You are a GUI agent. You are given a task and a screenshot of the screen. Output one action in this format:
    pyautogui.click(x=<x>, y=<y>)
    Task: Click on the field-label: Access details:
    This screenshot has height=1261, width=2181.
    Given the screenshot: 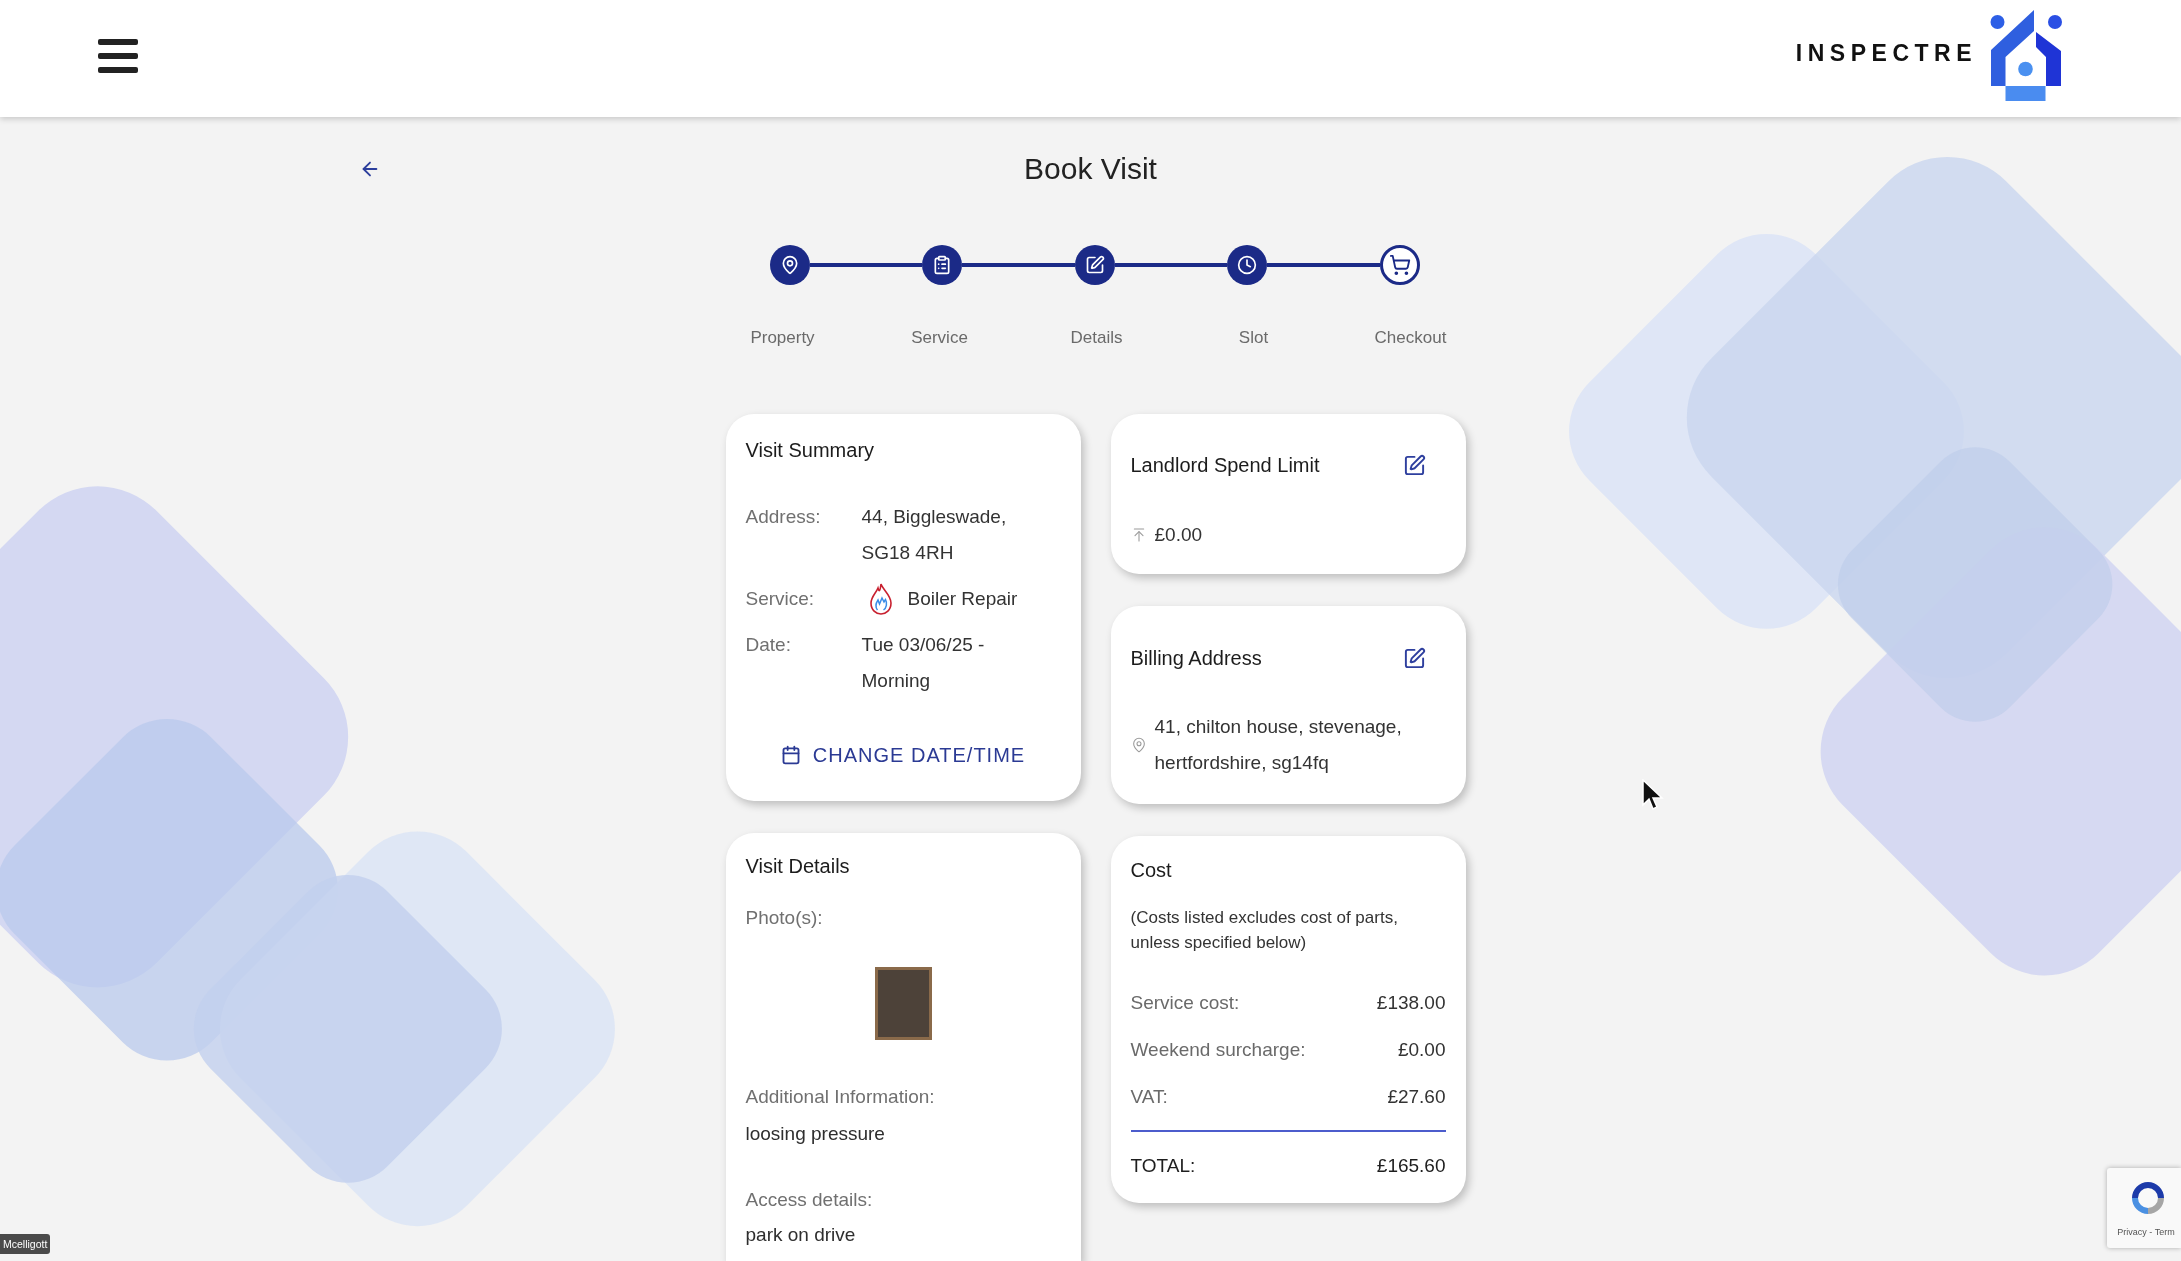 What is the action you would take?
    pyautogui.click(x=809, y=1200)
    